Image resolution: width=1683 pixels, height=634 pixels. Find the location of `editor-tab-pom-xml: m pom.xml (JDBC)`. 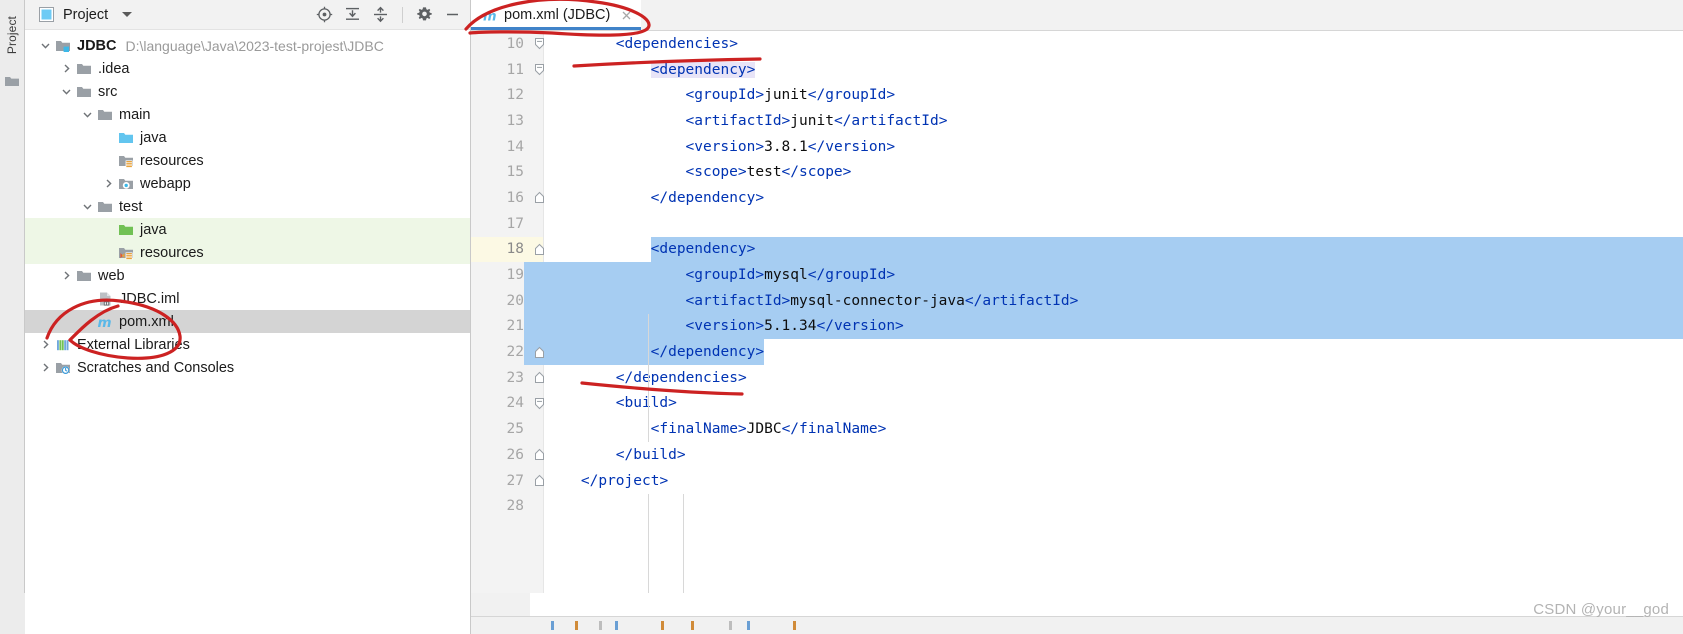

editor-tab-pom-xml: m pom.xml (JDBC) is located at coordinates (556, 15).